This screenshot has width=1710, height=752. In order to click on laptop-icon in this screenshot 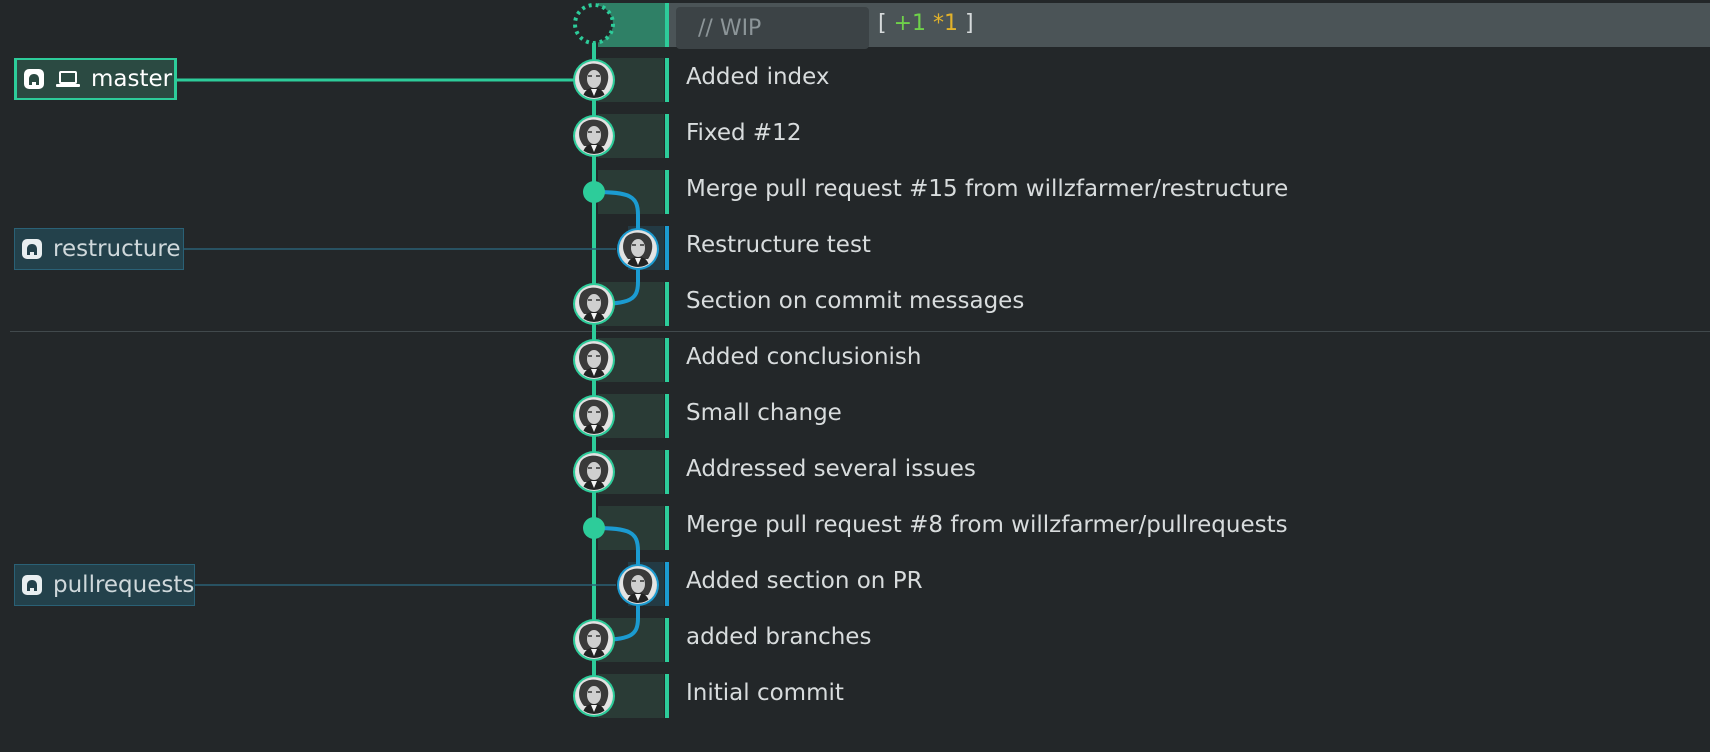, I will do `click(68, 79)`.